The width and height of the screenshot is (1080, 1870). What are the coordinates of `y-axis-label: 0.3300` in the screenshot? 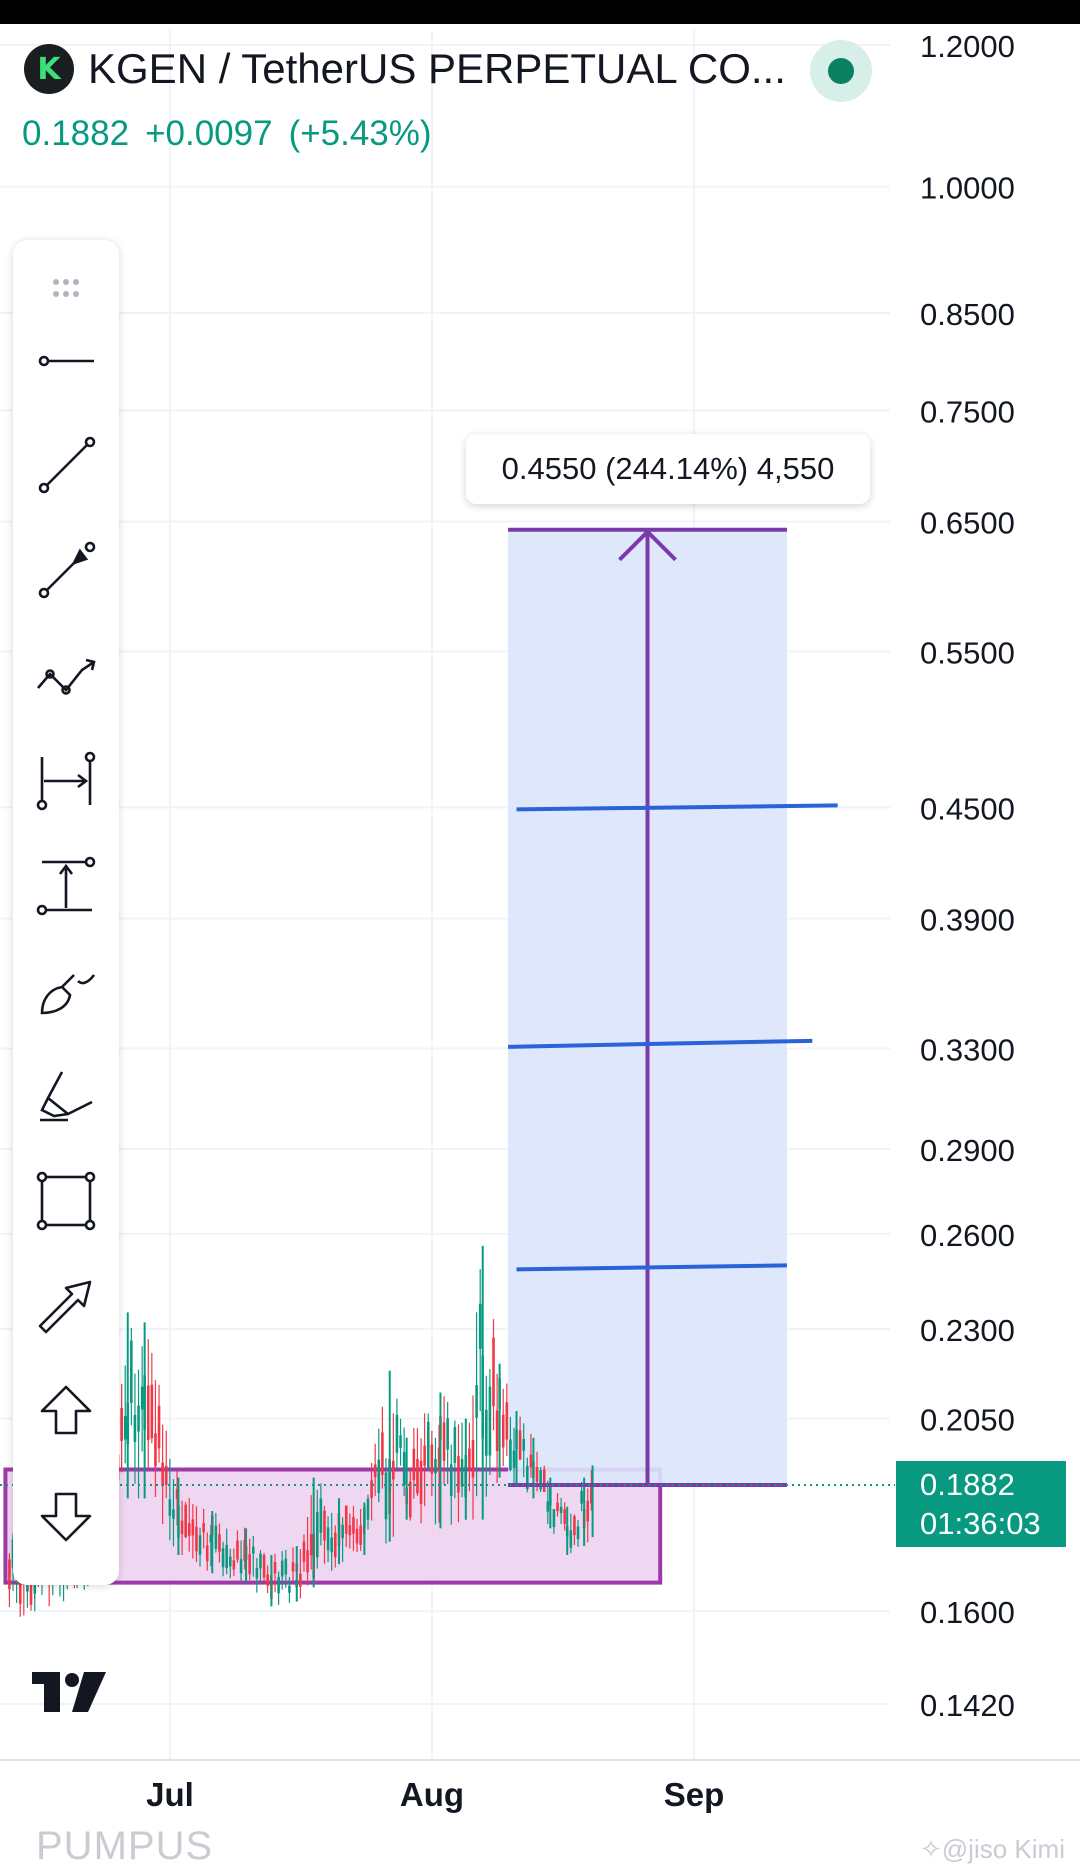 It's located at (967, 1050).